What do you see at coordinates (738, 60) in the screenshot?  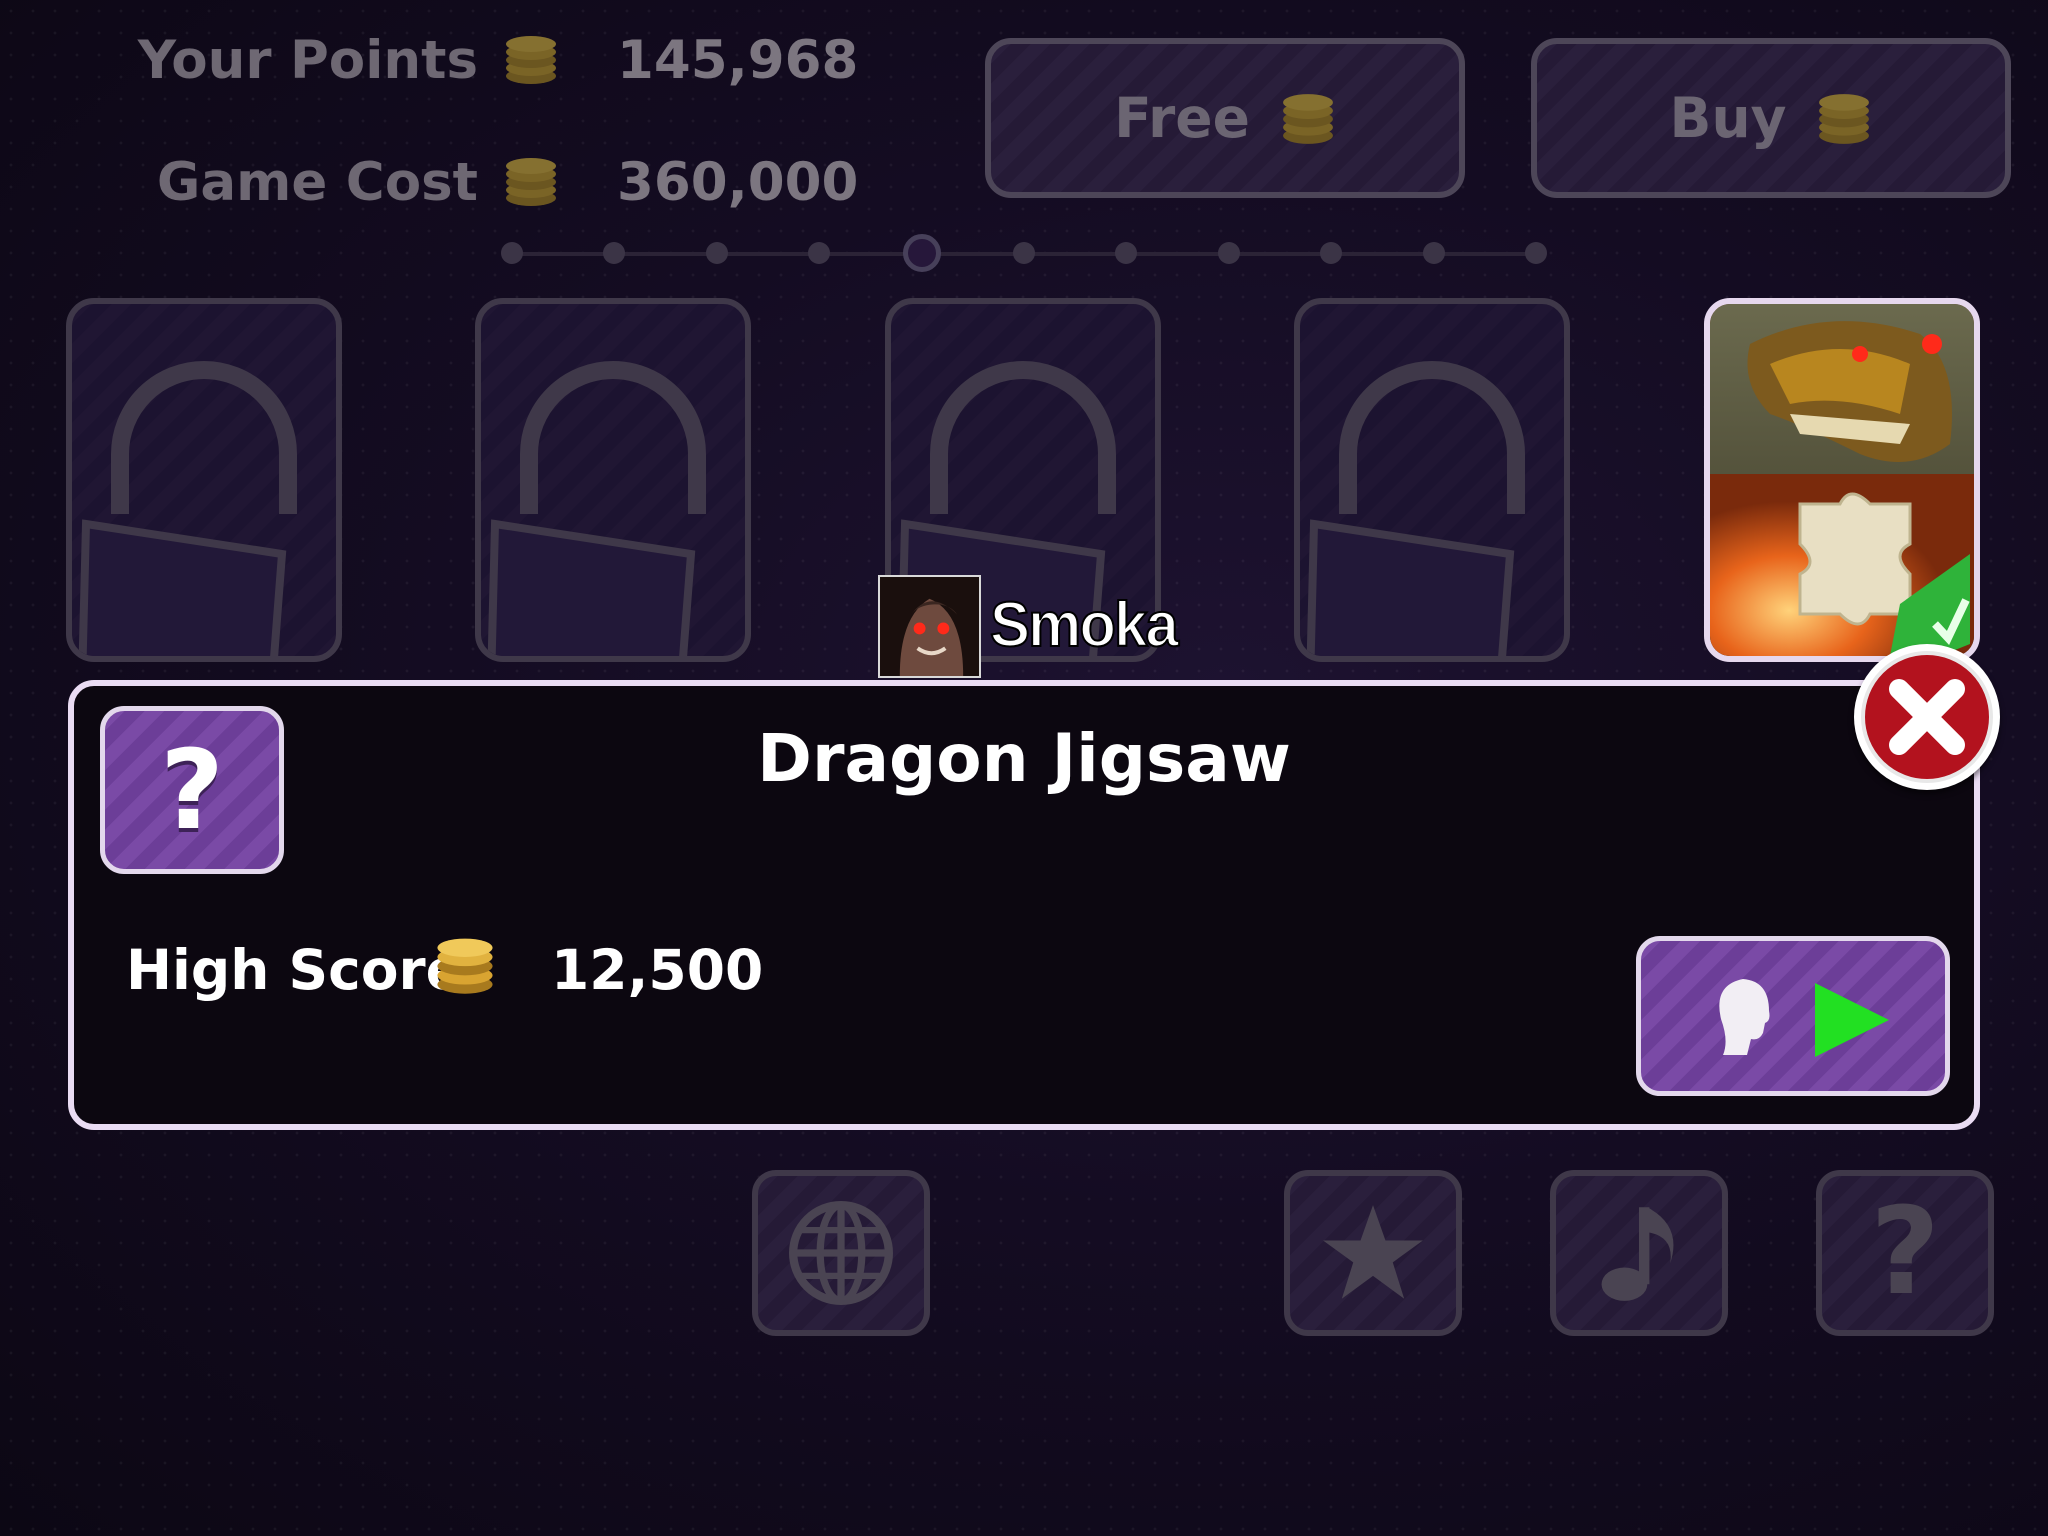 I see `points-value: 145,968` at bounding box center [738, 60].